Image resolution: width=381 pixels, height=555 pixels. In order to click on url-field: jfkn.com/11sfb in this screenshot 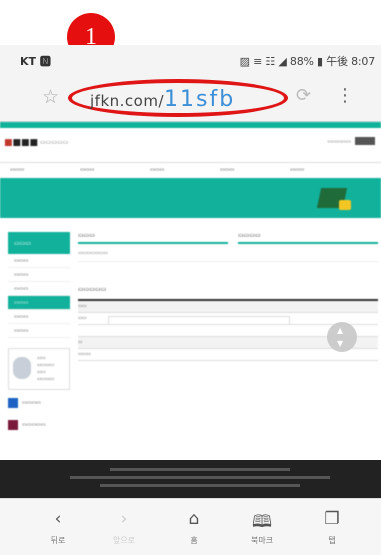, I will do `click(162, 99)`.